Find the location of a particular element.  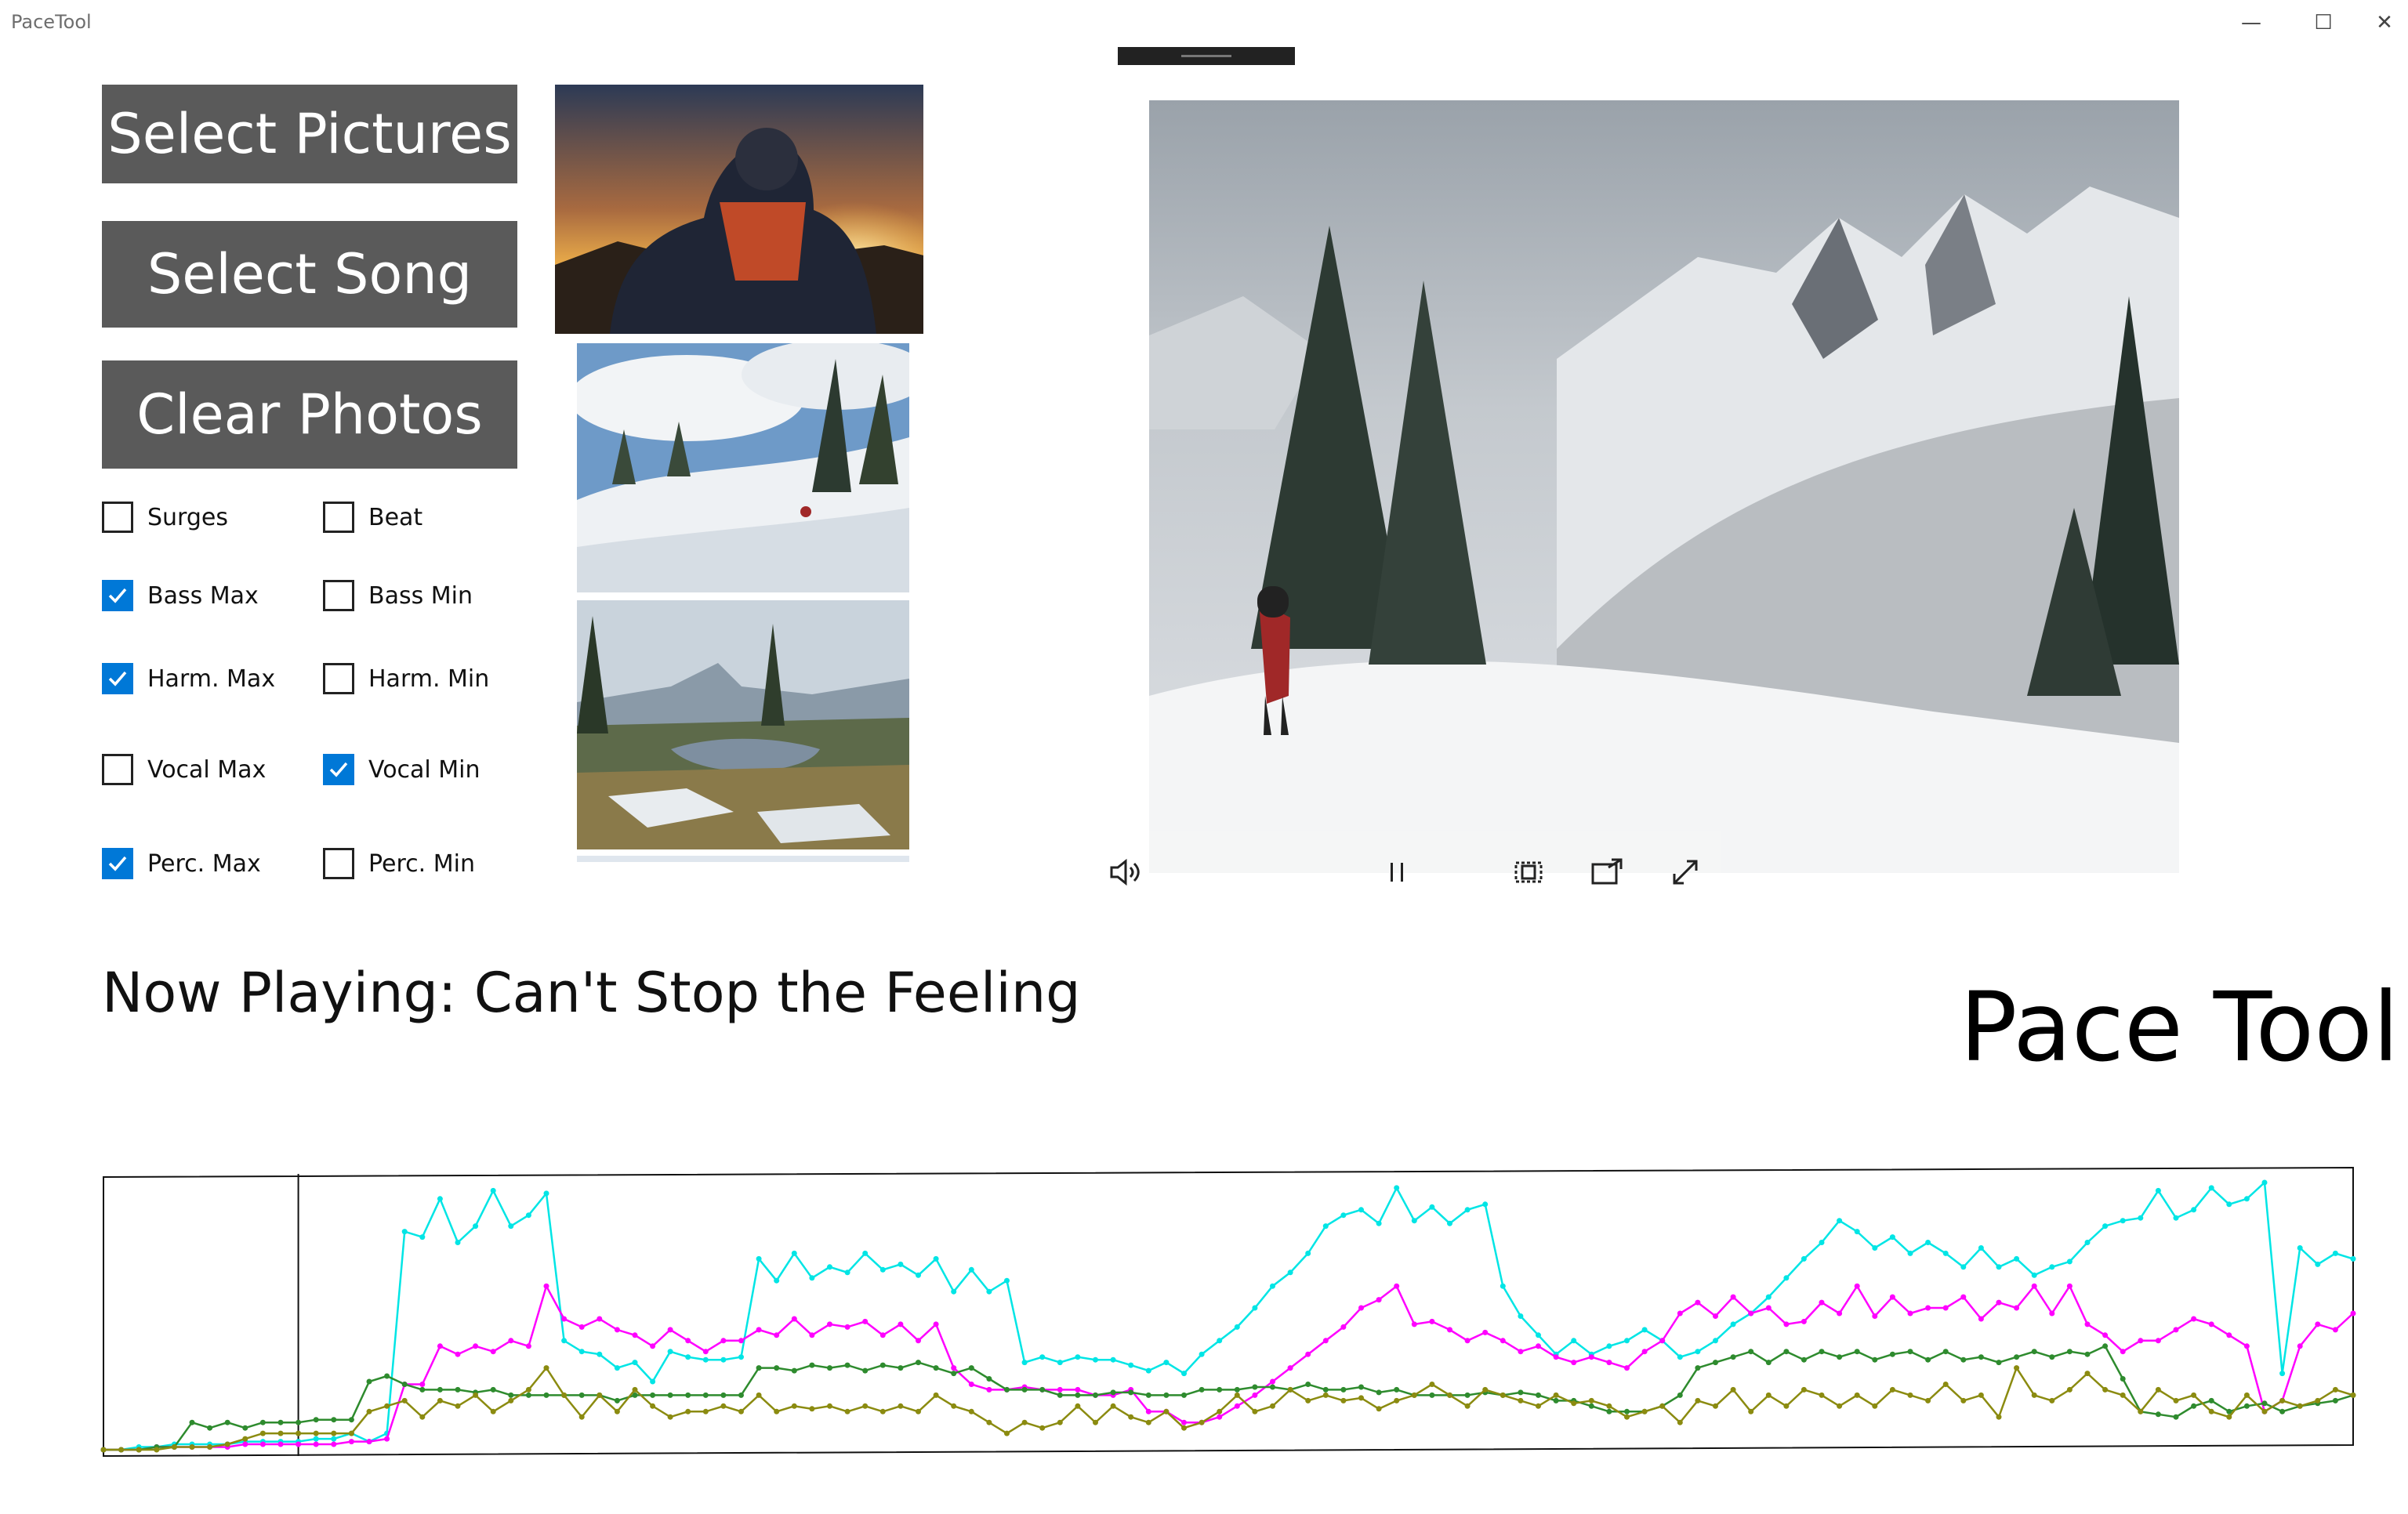

checkbox-surges: Surges is located at coordinates (165, 517).